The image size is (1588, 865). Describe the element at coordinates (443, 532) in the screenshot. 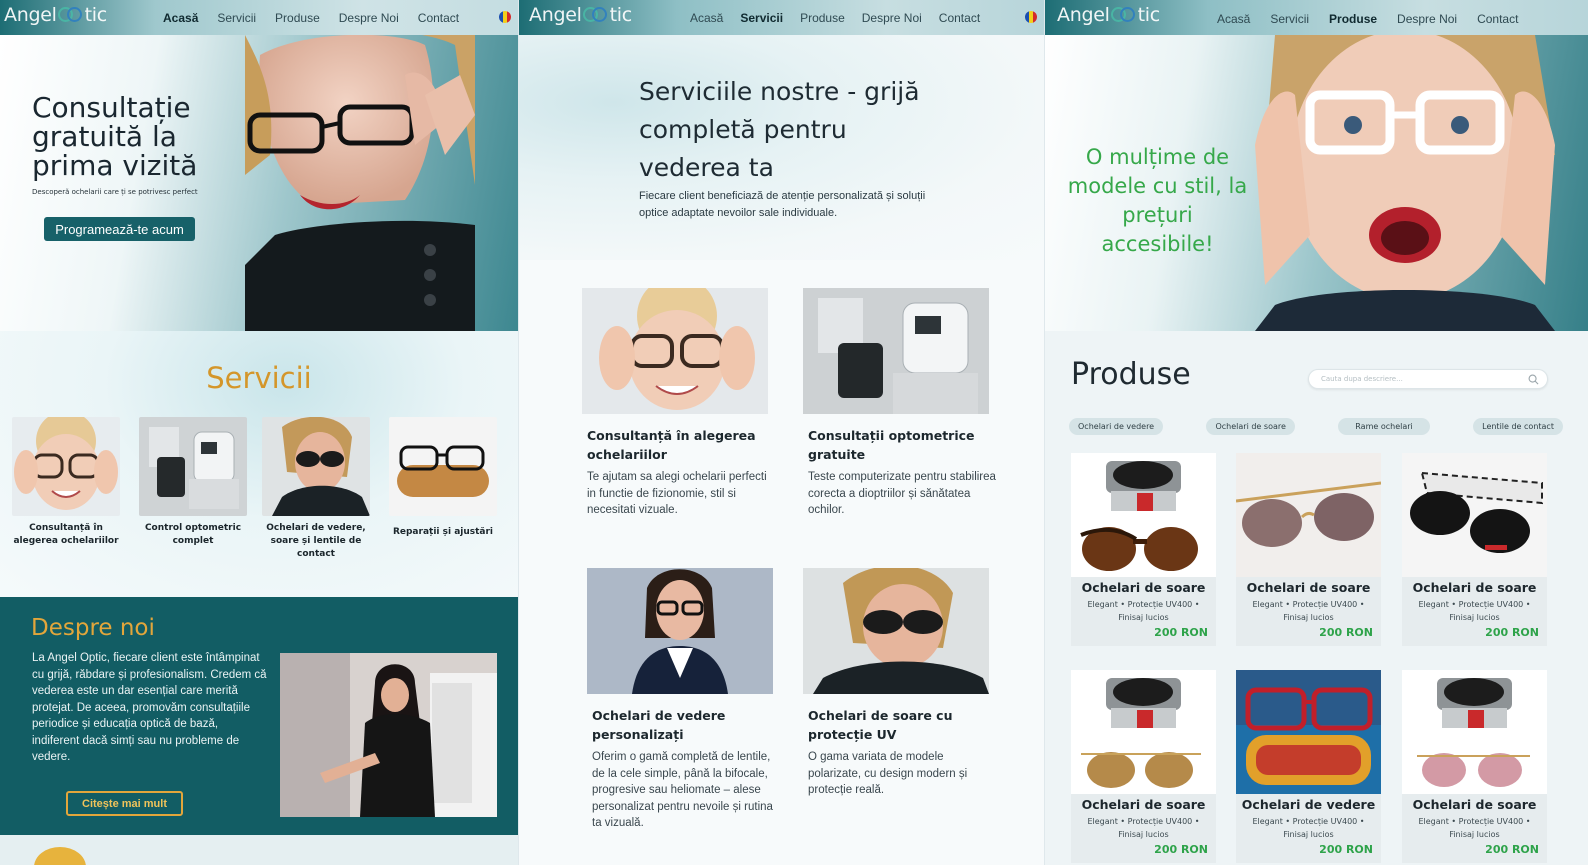

I see `service-caption: Reparații și ajustări` at that location.